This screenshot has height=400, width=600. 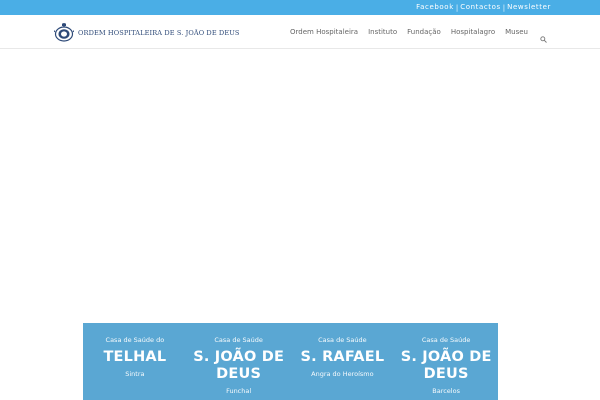 I want to click on search-icon, so click(x=543, y=35).